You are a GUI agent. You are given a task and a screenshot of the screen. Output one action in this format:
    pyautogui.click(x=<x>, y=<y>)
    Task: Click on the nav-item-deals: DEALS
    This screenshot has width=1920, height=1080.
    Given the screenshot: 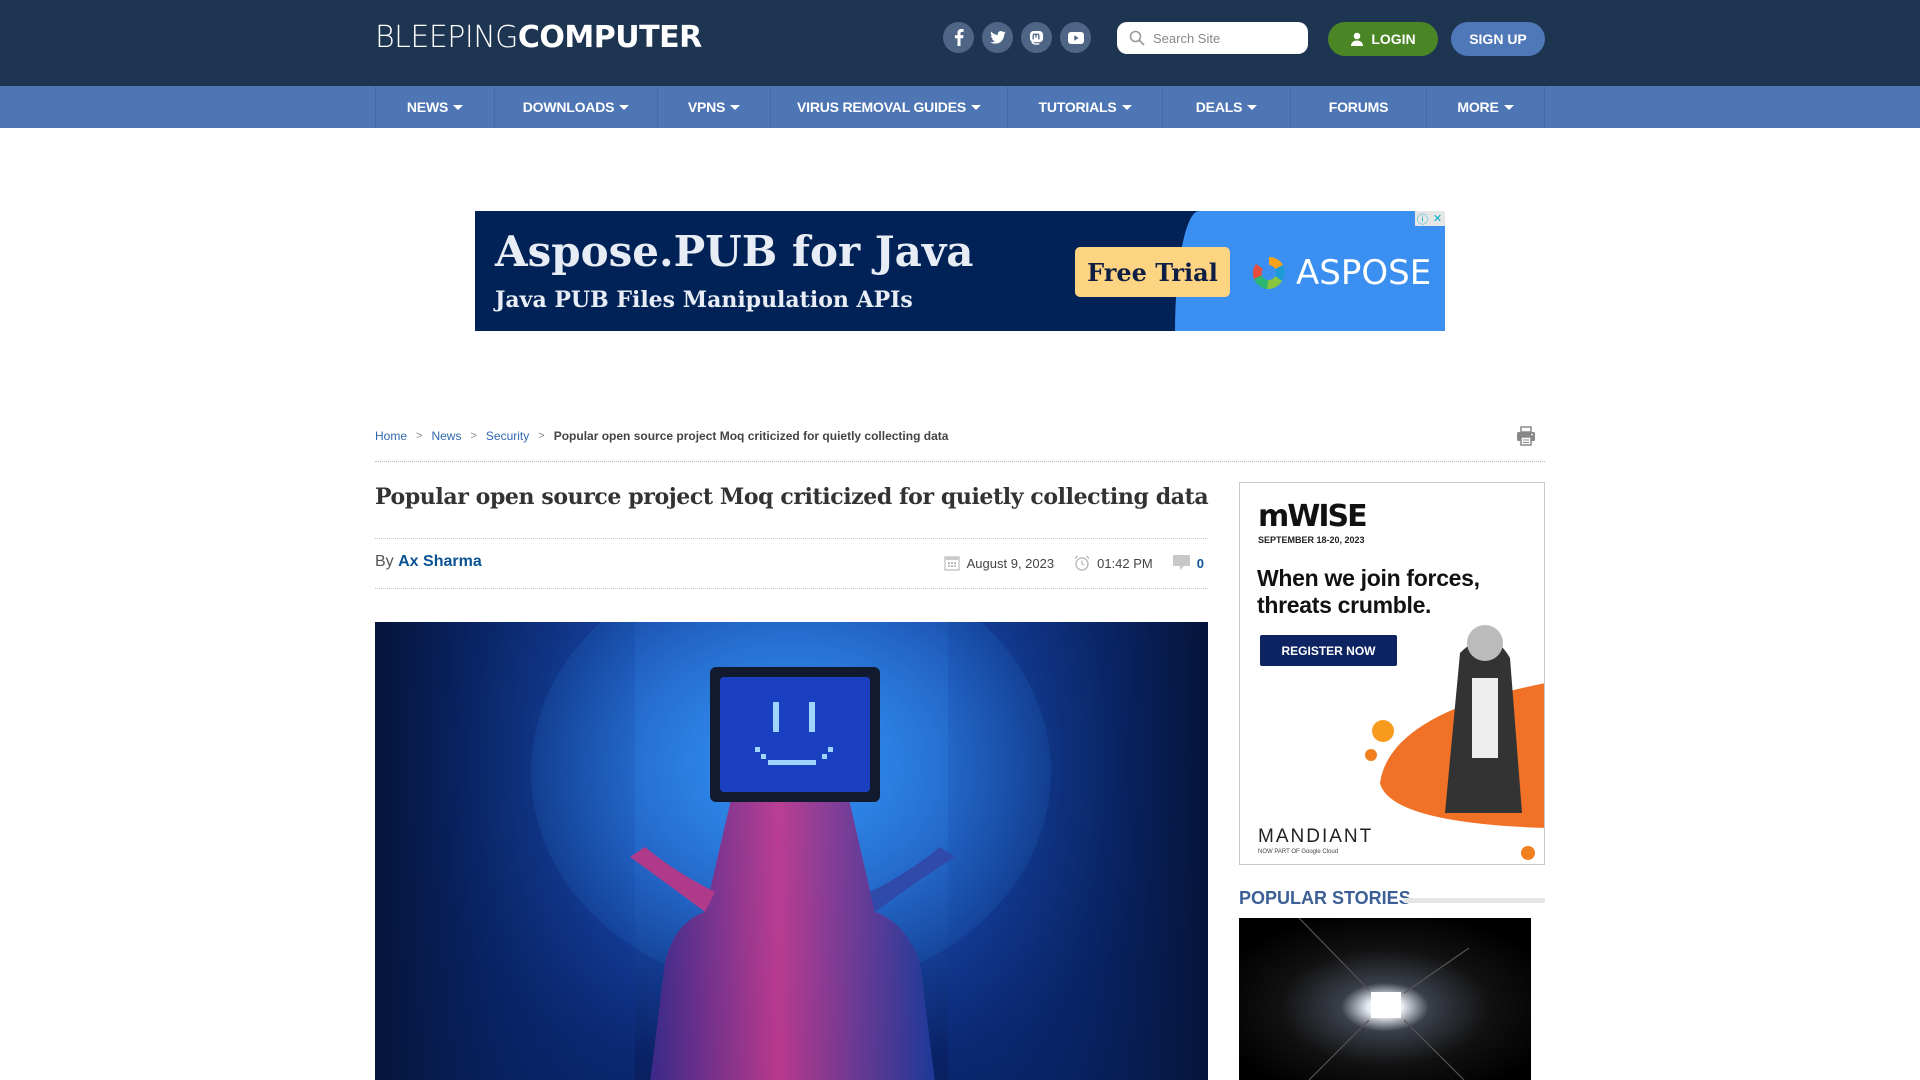 What is the action you would take?
    pyautogui.click(x=1227, y=107)
    